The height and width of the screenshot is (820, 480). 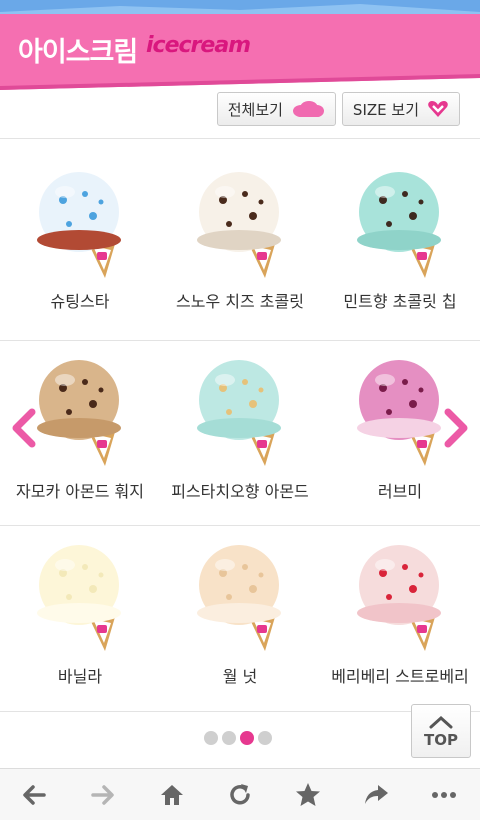 I want to click on product-item: 슈팅스타, so click(x=80, y=228).